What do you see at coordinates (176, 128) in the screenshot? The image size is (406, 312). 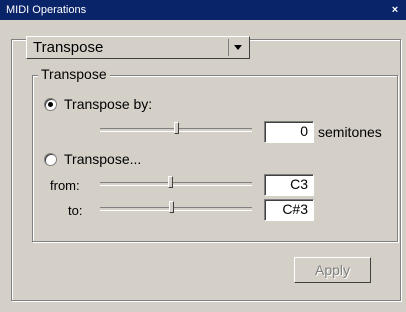 I see `semitones-slider-thumb` at bounding box center [176, 128].